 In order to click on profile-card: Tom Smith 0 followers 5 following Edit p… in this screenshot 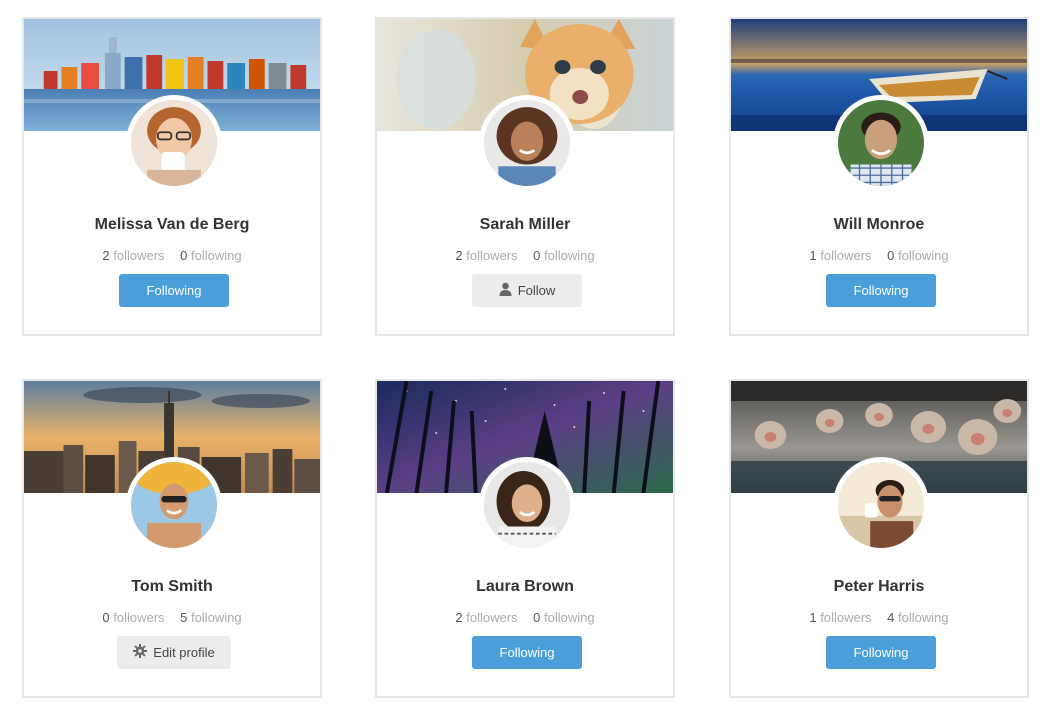, I will do `click(172, 538)`.